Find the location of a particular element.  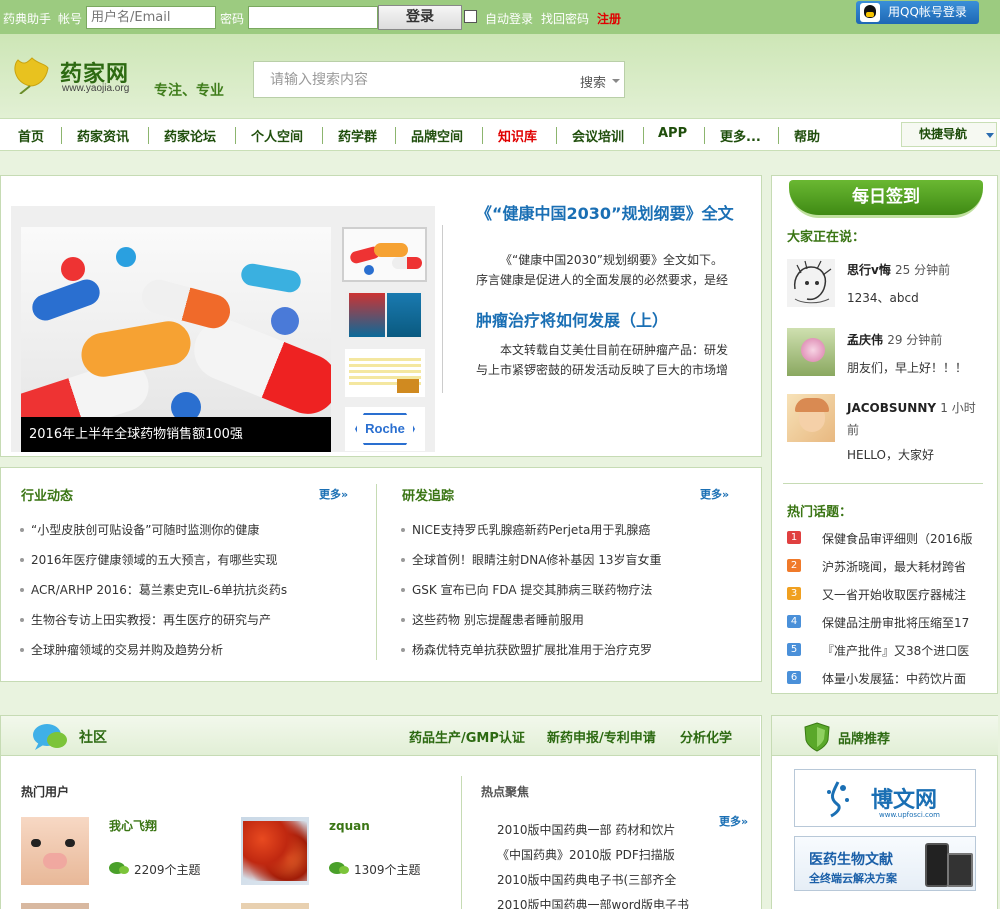

industry-more-link: 更多» is located at coordinates (333, 494).